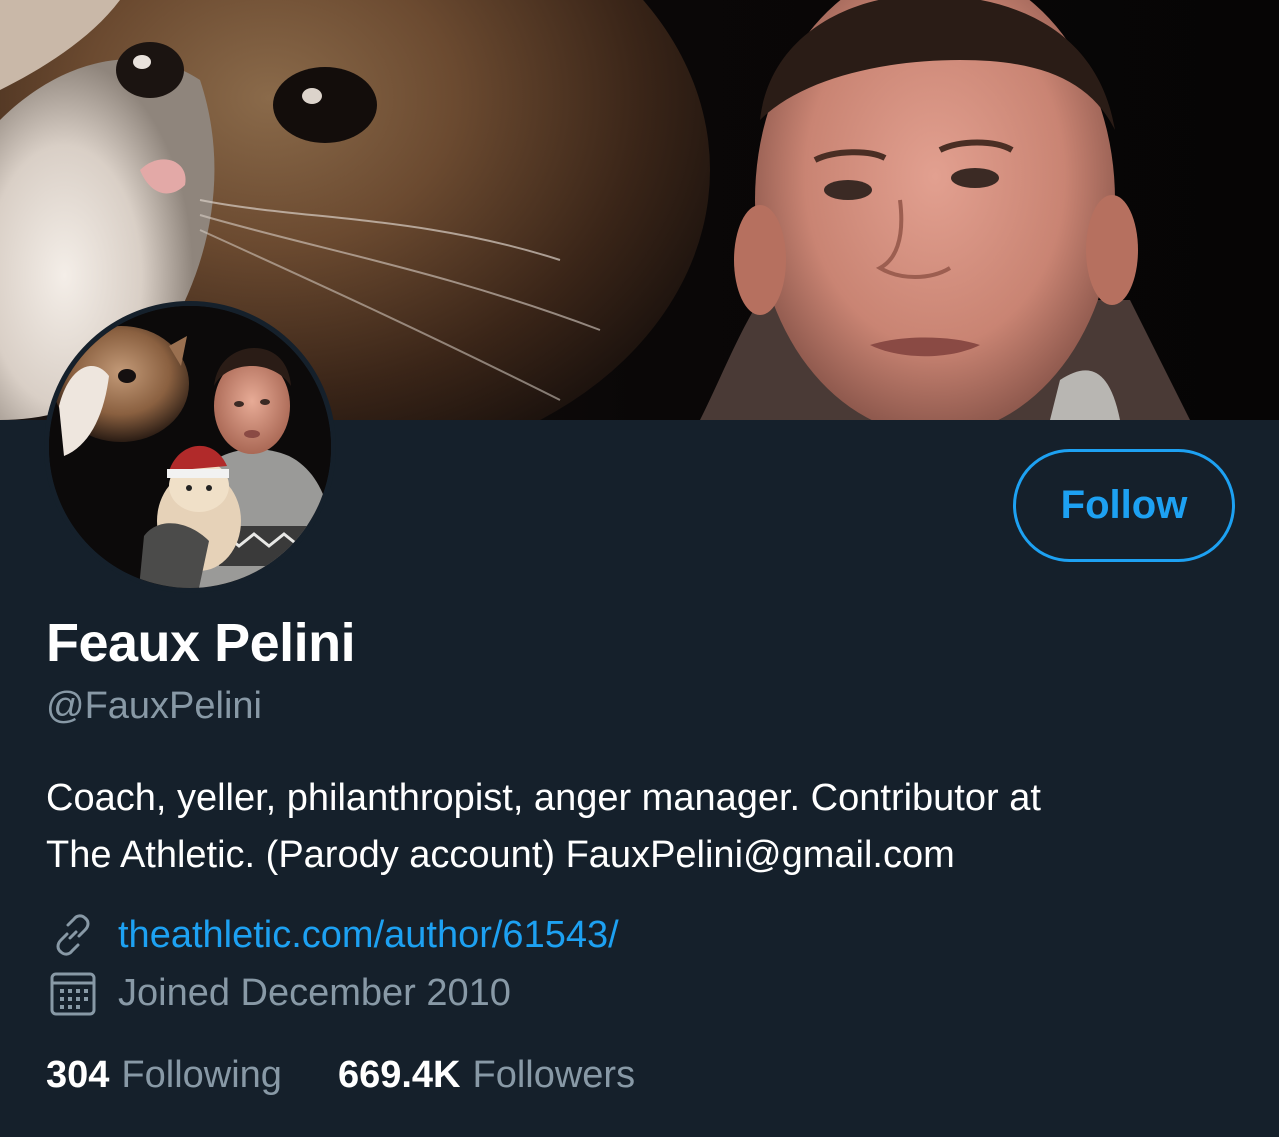 The width and height of the screenshot is (1279, 1137). Describe the element at coordinates (78, 1075) in the screenshot. I see `following-count: 304` at that location.